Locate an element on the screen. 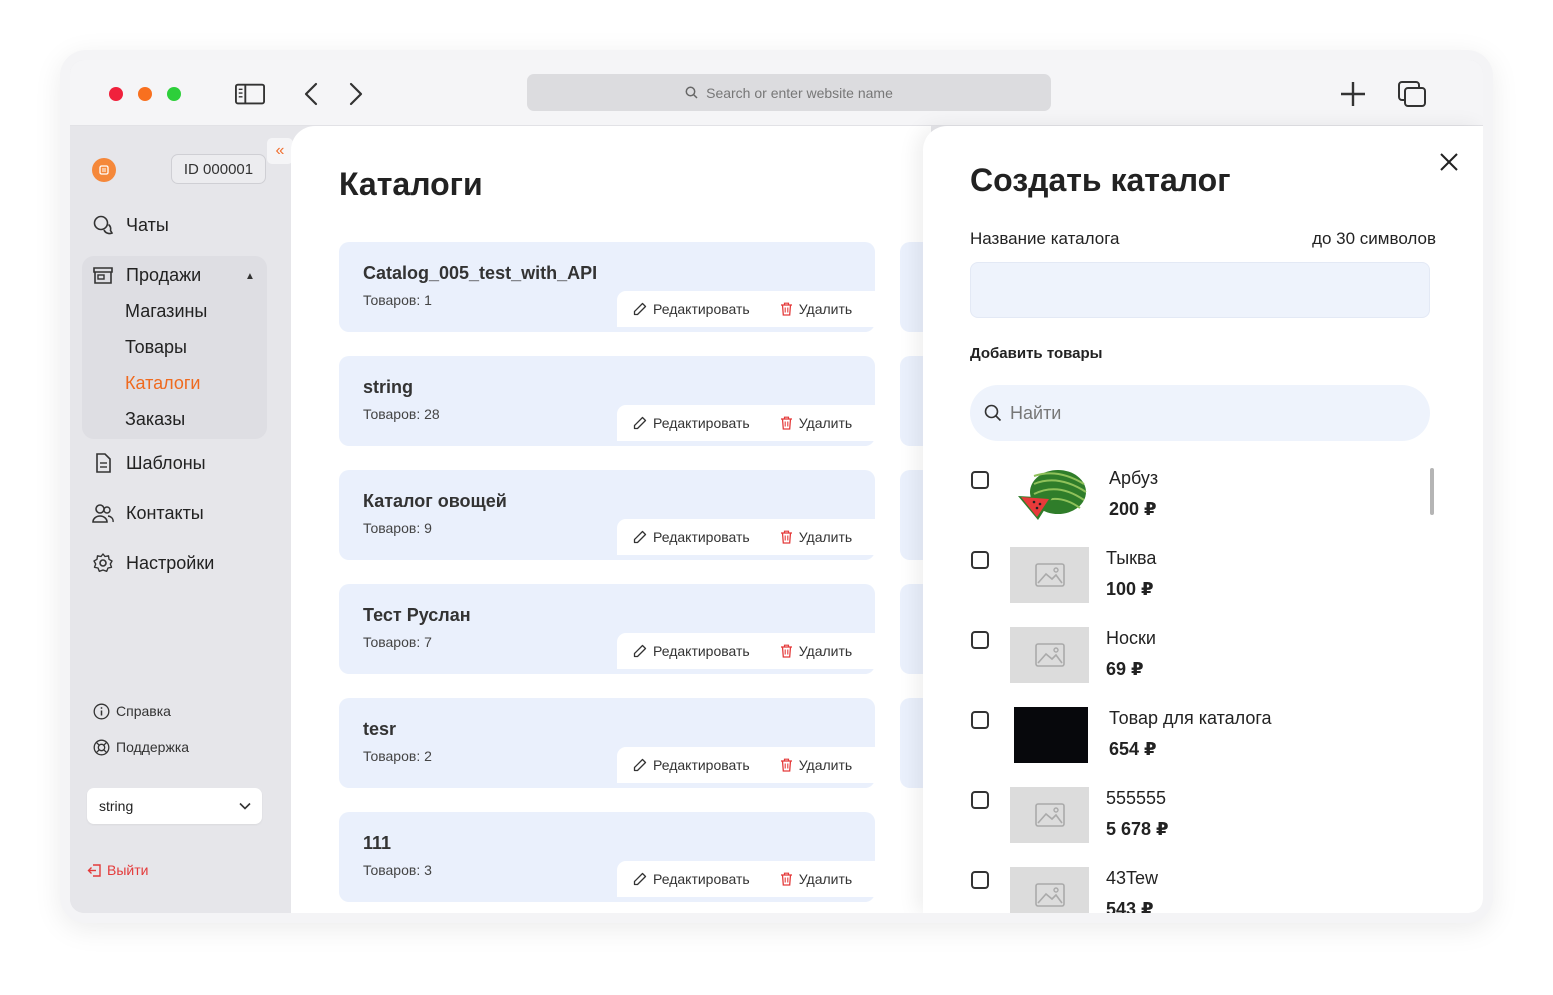 This screenshot has height=995, width=1553. info-icon is located at coordinates (101, 711).